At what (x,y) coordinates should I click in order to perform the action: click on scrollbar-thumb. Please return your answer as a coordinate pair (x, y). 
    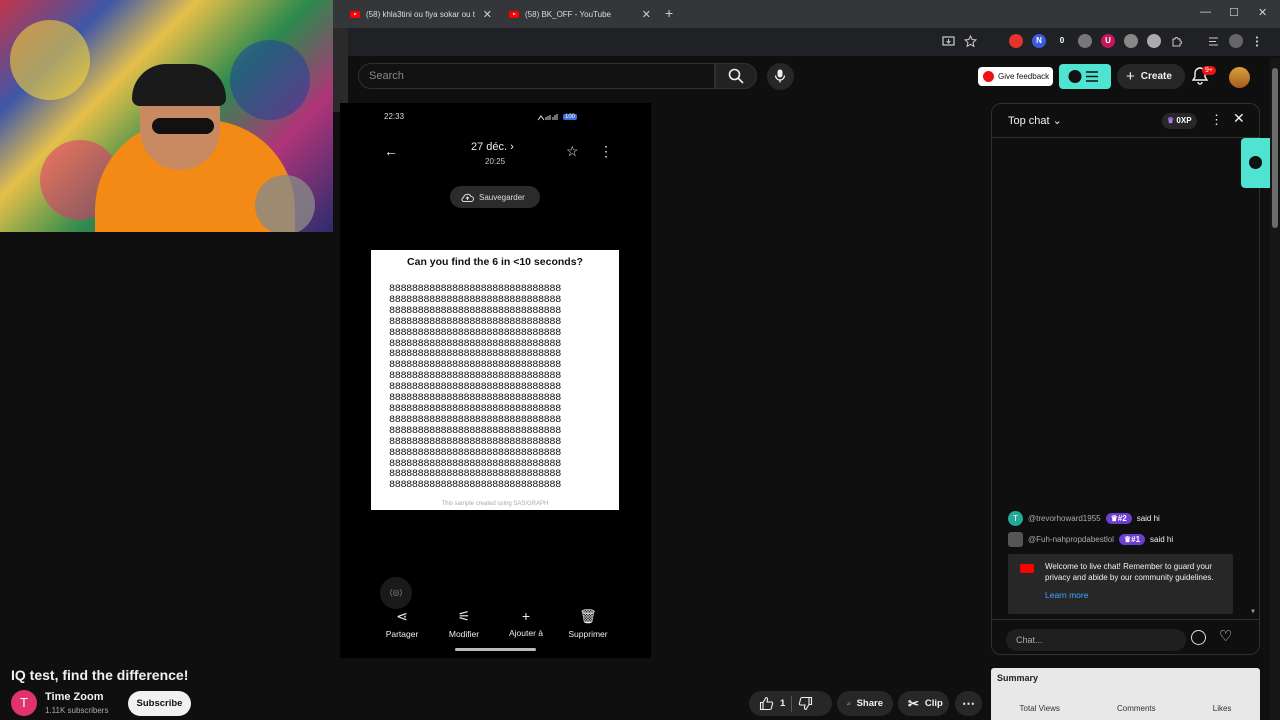
    Looking at the image, I should click on (1275, 148).